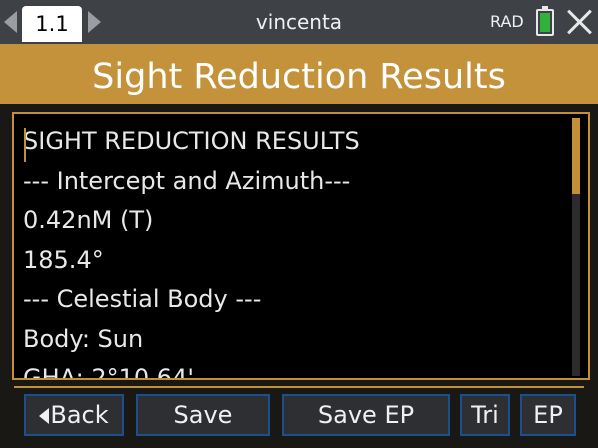 Image resolution: width=598 pixels, height=448 pixels. I want to click on battery-icon, so click(545, 21).